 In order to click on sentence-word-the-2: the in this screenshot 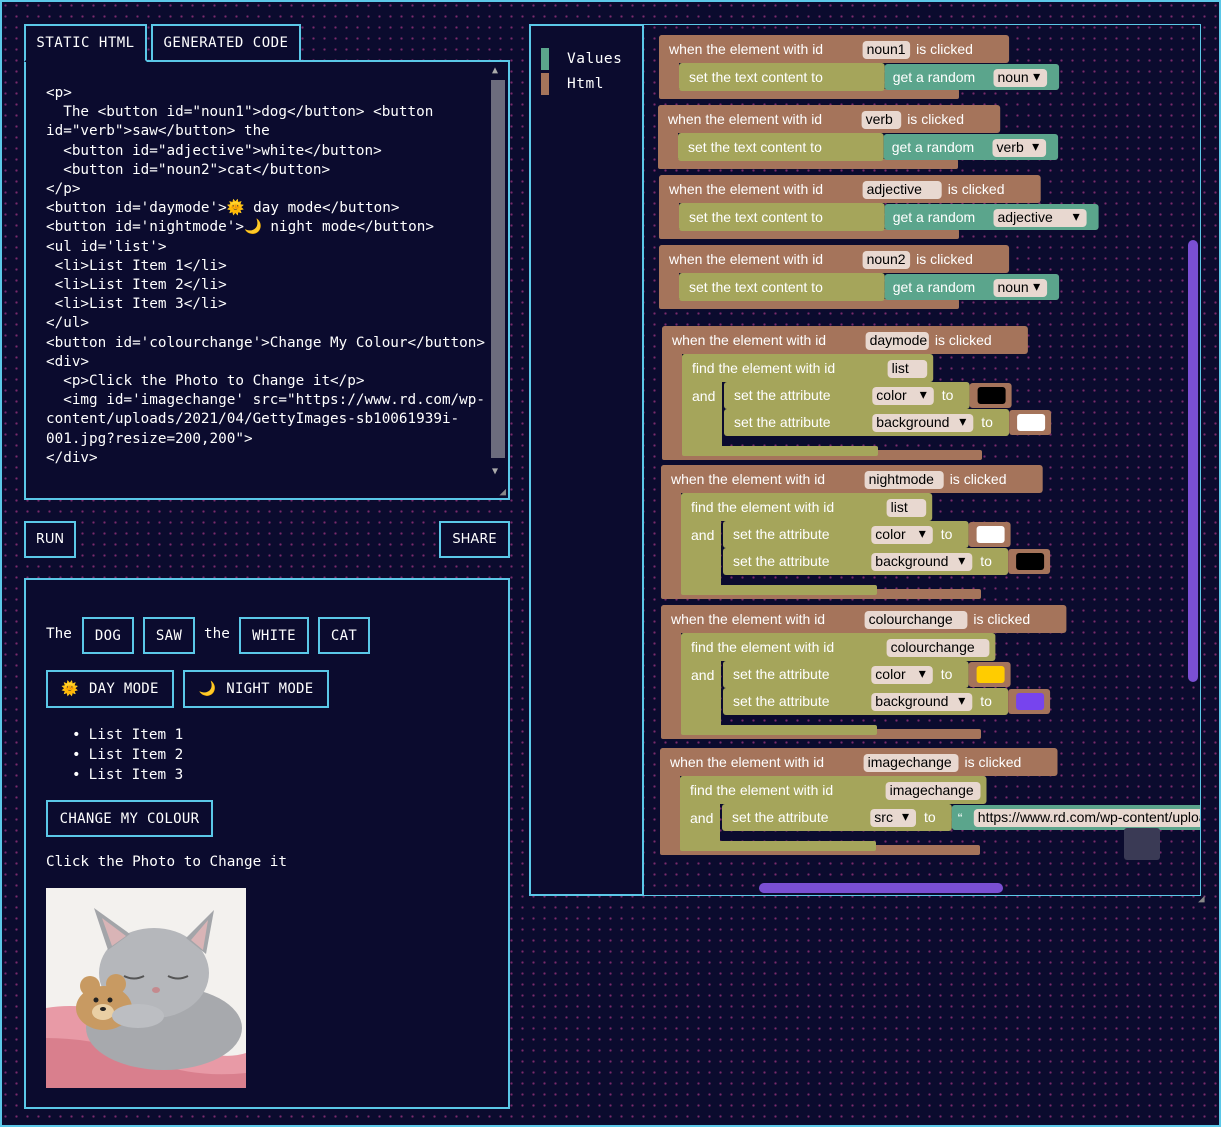, I will do `click(217, 634)`.